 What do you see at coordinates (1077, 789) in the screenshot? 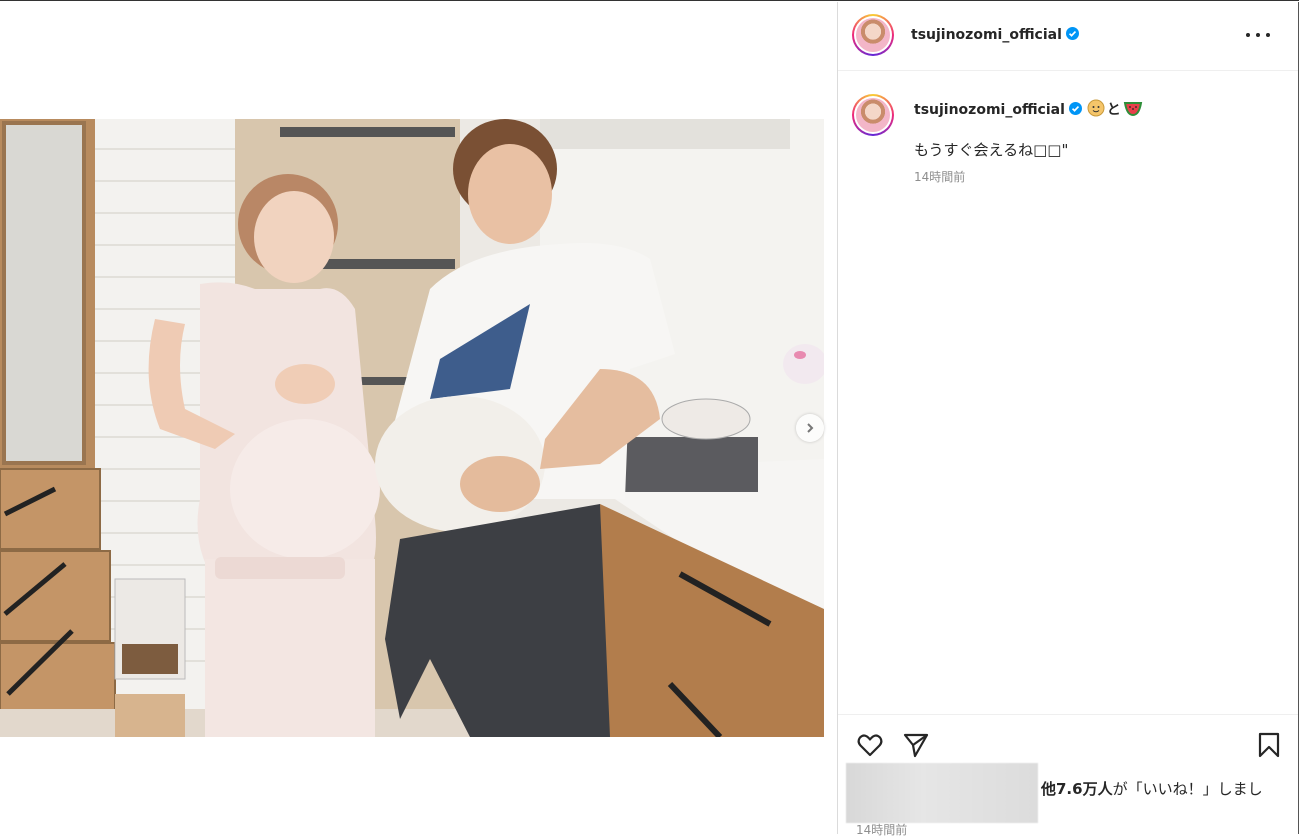
I see `likes-count: 他7.6万人` at bounding box center [1077, 789].